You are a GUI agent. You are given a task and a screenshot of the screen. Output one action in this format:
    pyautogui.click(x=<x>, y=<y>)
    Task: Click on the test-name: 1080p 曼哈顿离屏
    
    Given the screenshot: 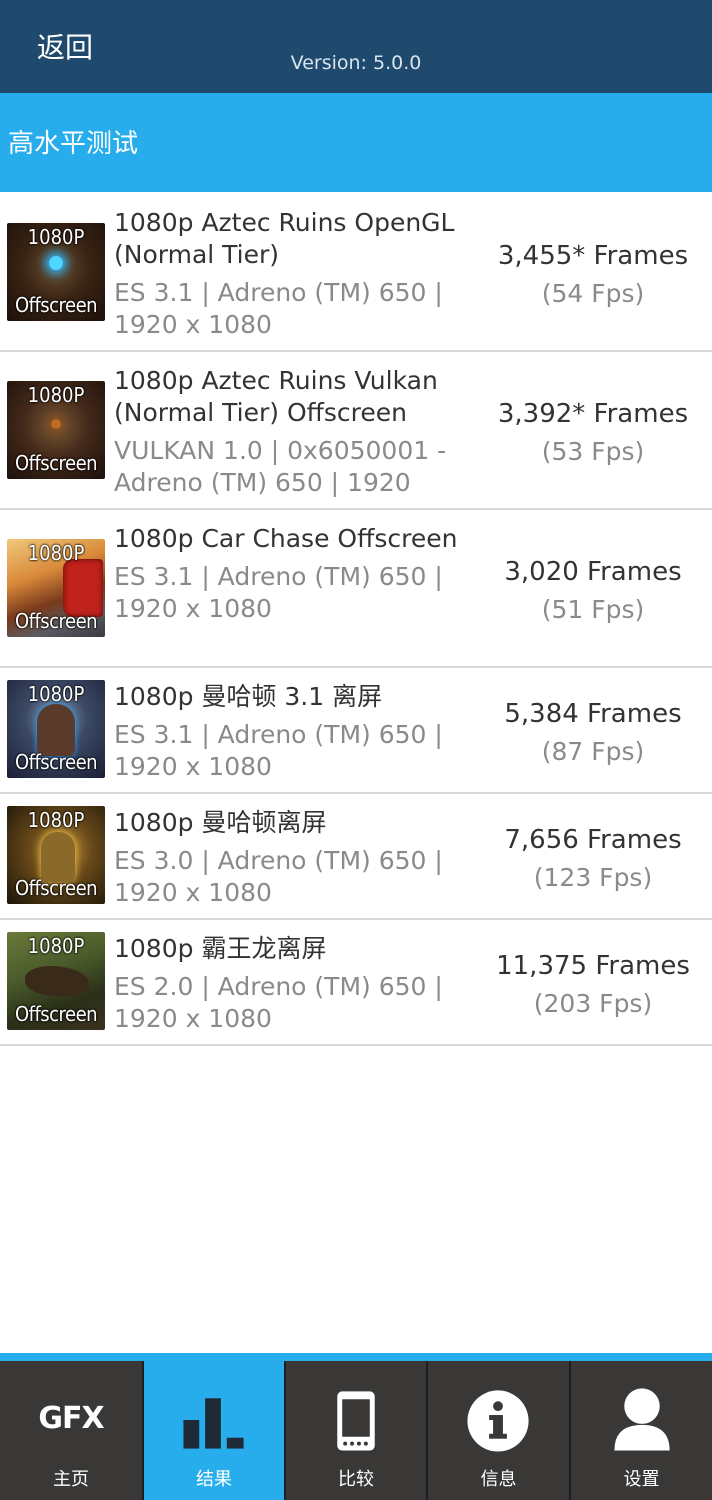 What is the action you would take?
    pyautogui.click(x=220, y=822)
    